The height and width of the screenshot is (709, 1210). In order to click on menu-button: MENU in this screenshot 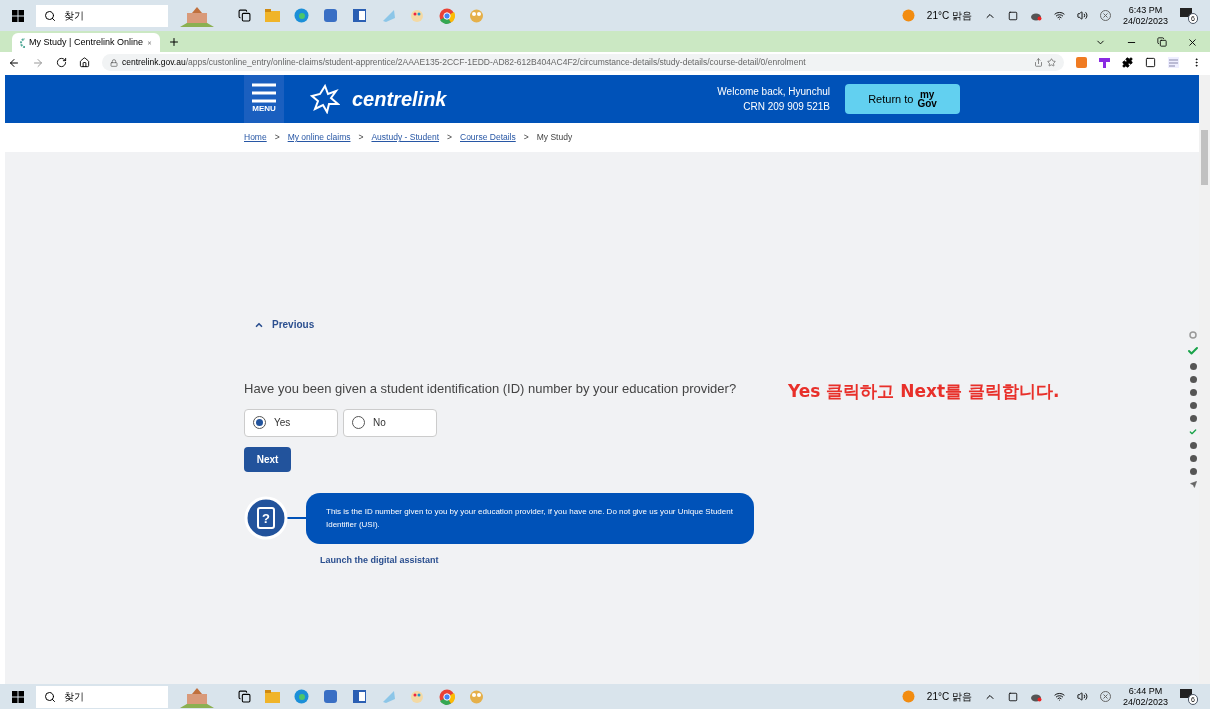, I will do `click(264, 99)`.